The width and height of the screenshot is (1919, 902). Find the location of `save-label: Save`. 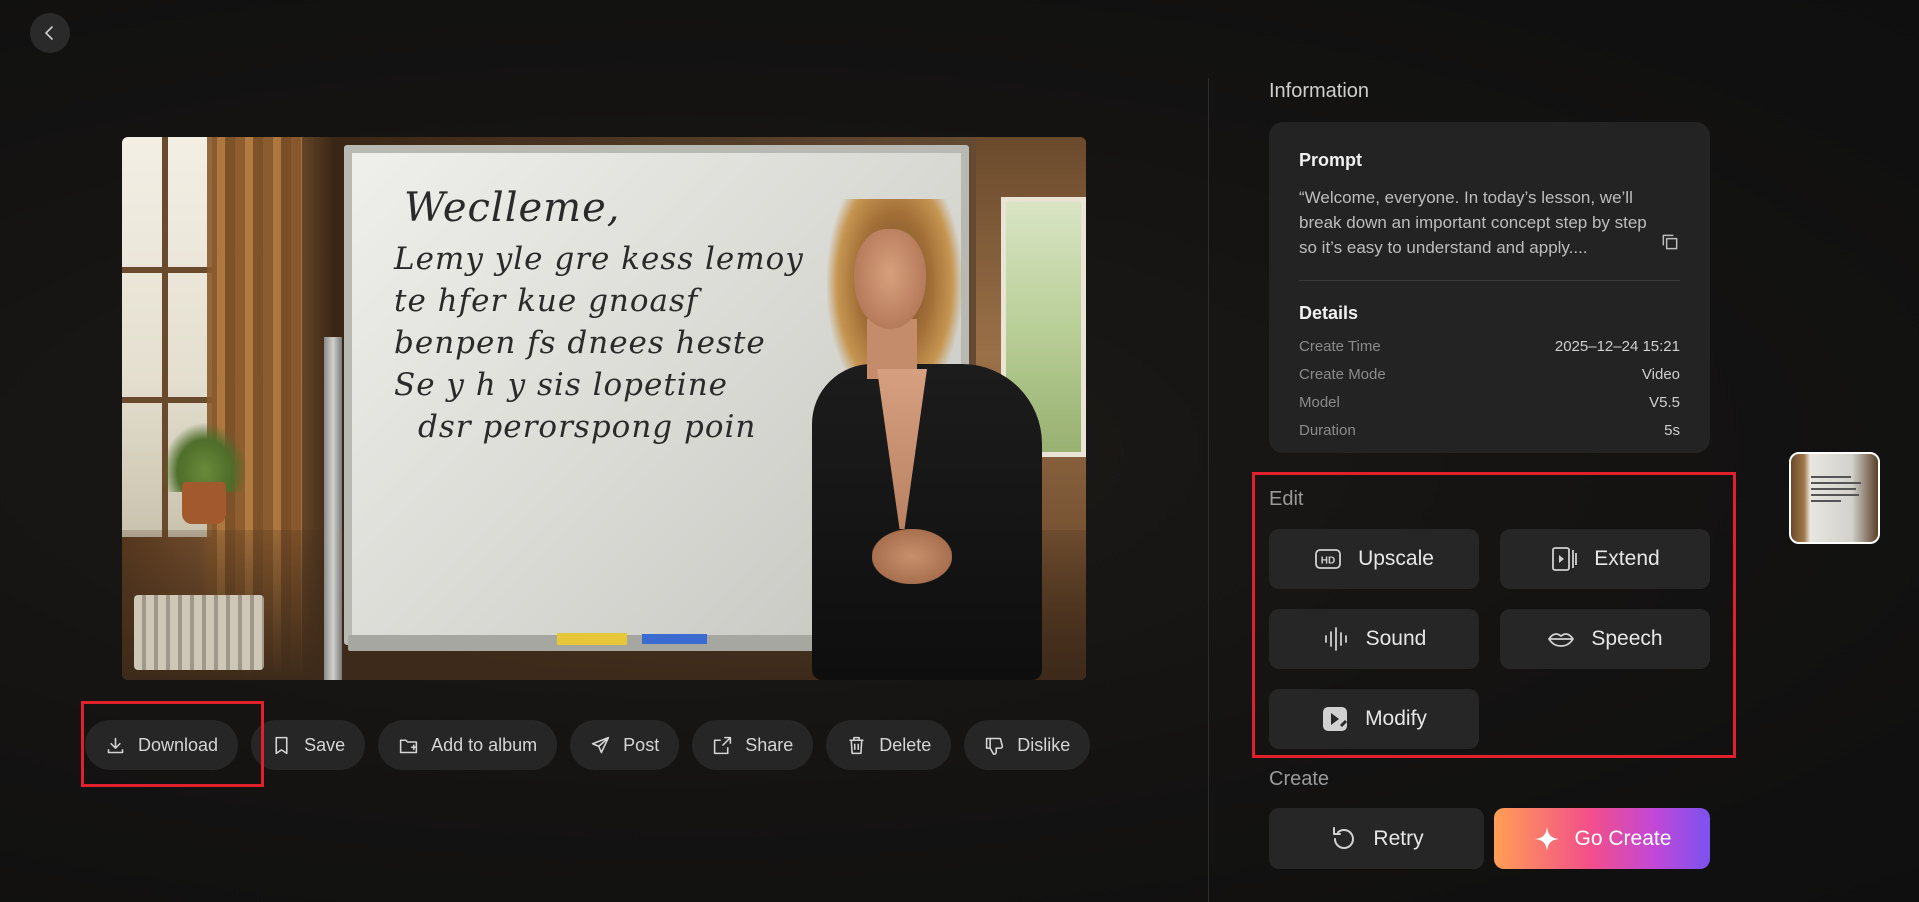

save-label: Save is located at coordinates (325, 744).